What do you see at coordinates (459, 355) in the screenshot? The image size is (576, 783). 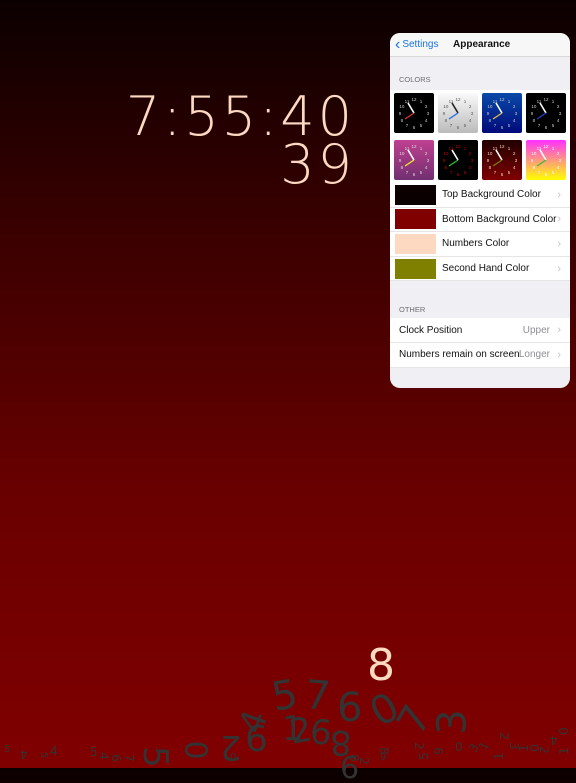 I see `row-label: Numbers remain on screen` at bounding box center [459, 355].